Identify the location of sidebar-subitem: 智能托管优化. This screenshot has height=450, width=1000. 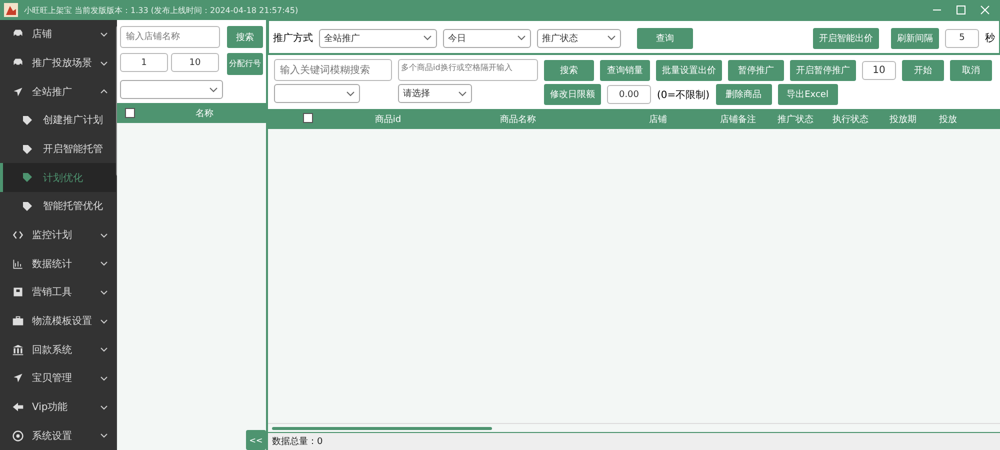
(58, 206).